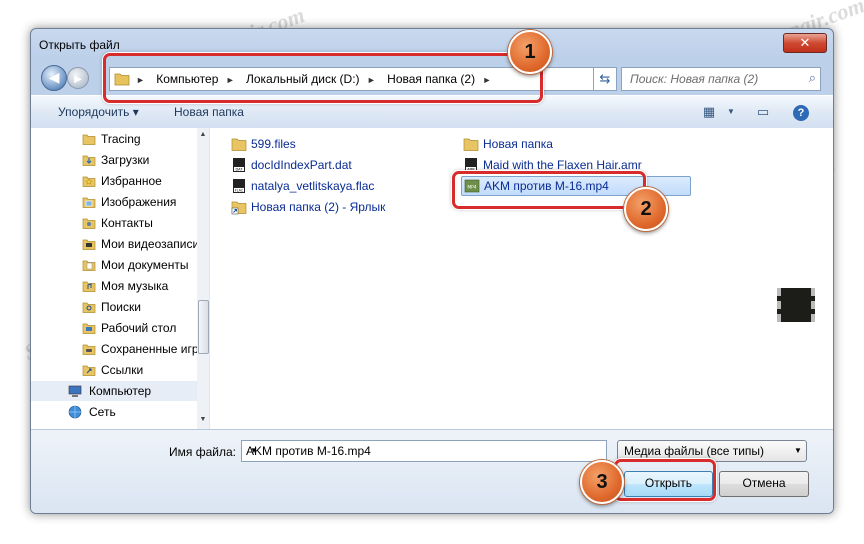 The image size is (864, 544). I want to click on forward-button: ▶, so click(78, 78).